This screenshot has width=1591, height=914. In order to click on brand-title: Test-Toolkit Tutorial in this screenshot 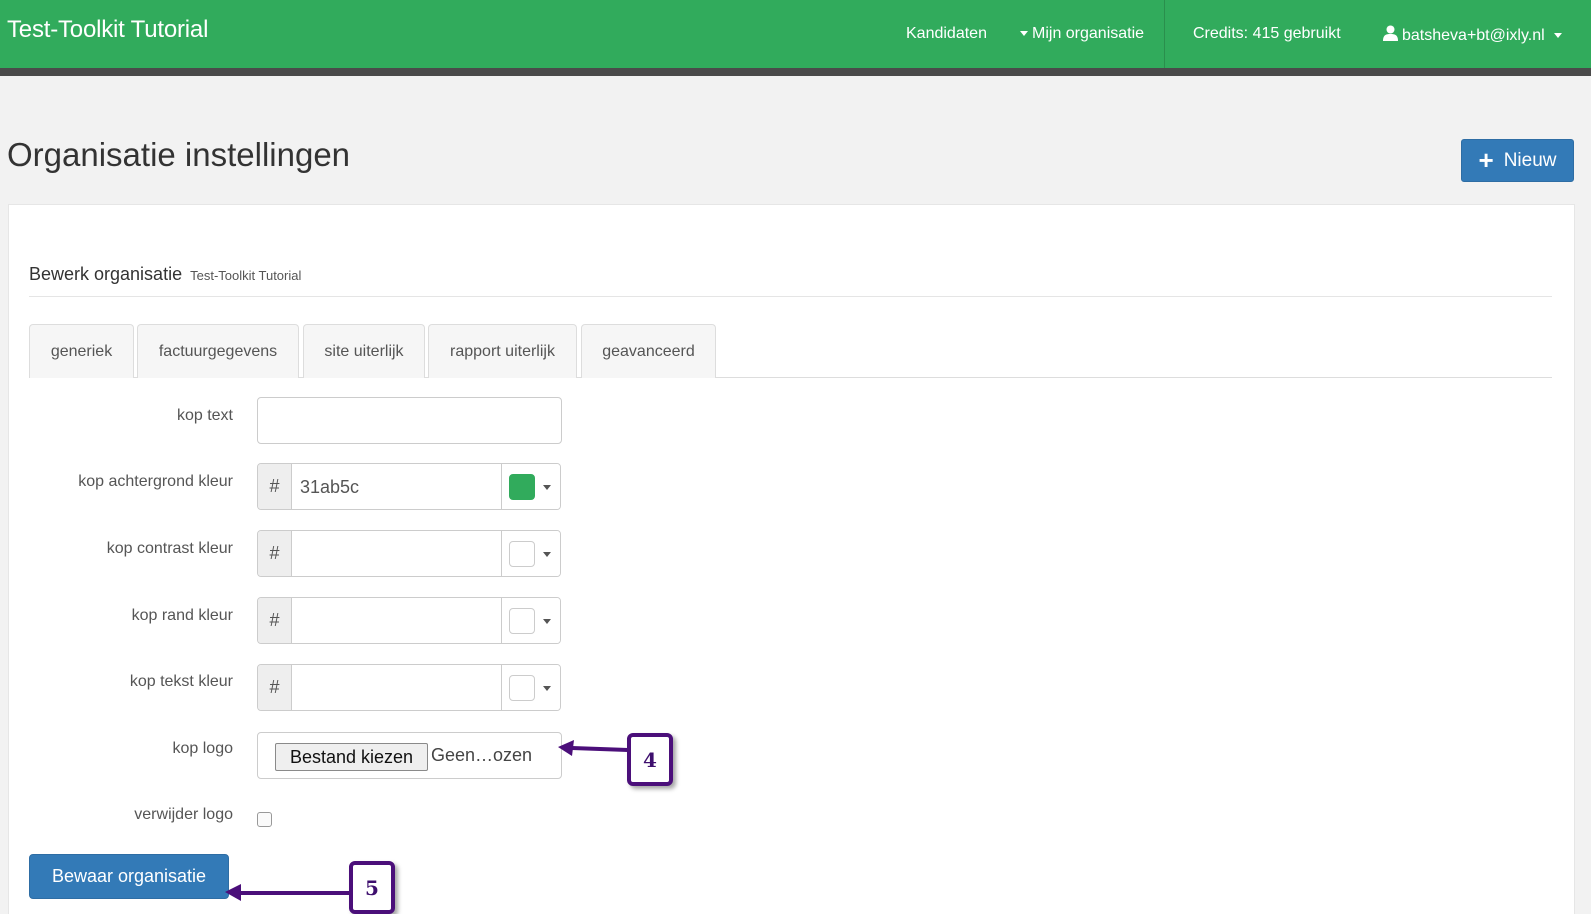, I will do `click(107, 30)`.